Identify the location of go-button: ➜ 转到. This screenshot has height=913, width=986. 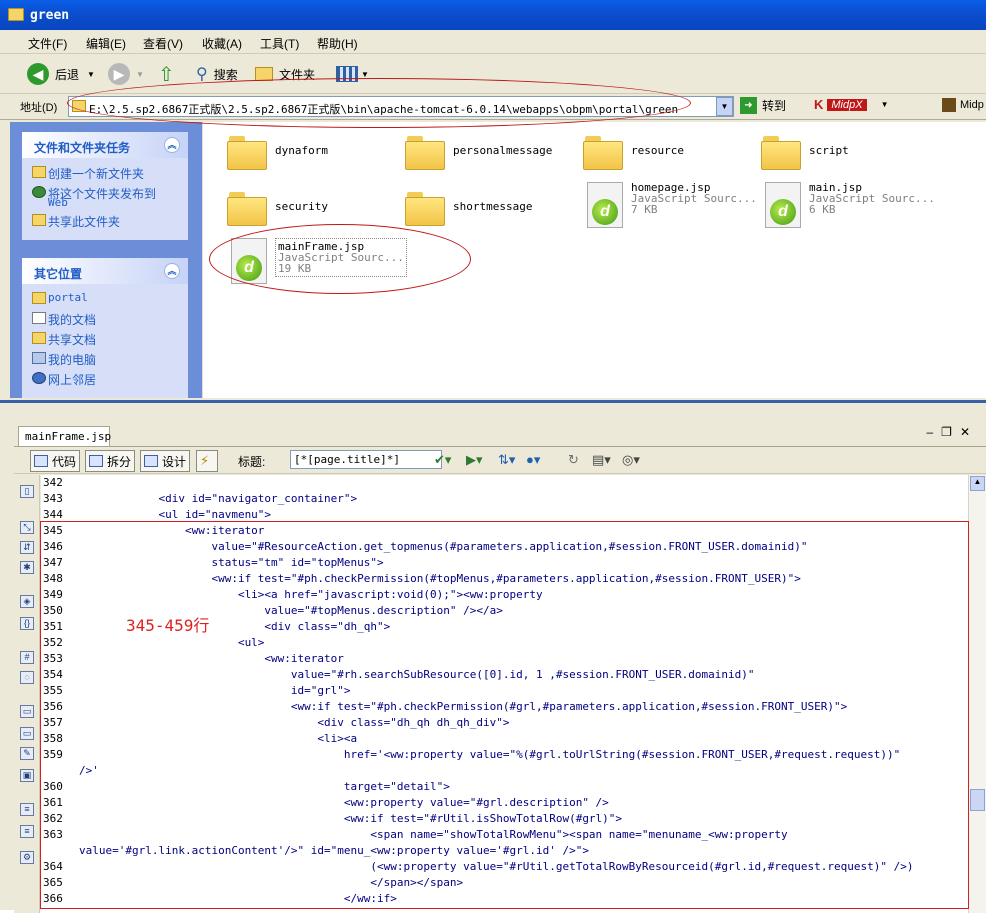
(763, 105).